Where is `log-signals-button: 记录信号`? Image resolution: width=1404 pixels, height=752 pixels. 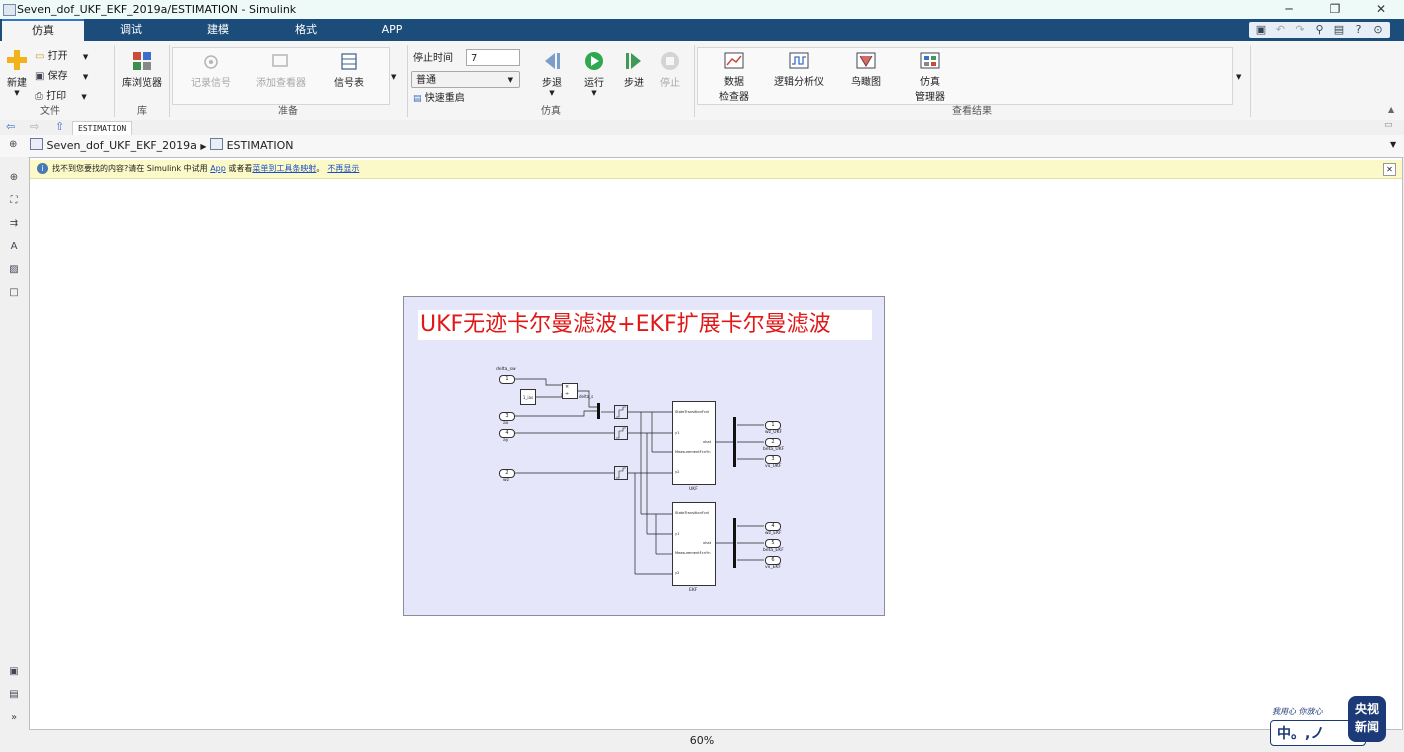
log-signals-button: 记录信号 is located at coordinates (211, 71).